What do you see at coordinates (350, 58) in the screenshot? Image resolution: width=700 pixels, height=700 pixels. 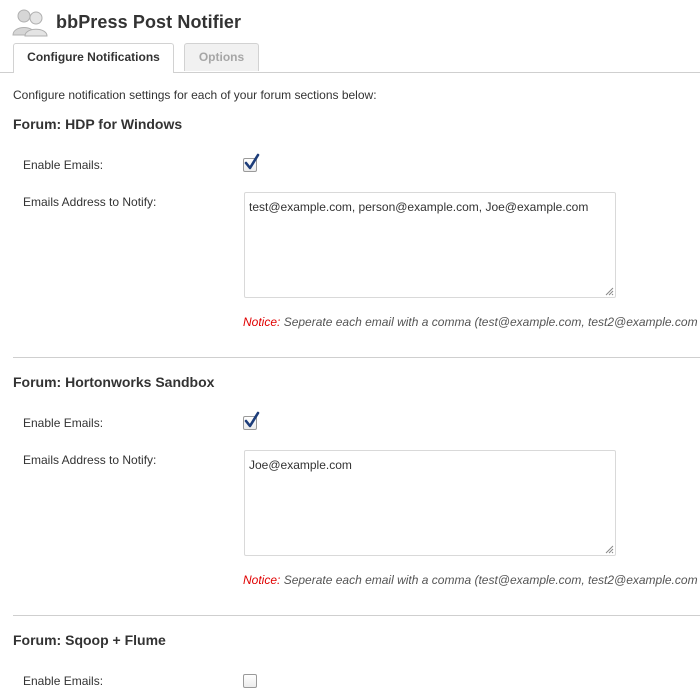 I see `tab-bar: Configure Notifications Options` at bounding box center [350, 58].